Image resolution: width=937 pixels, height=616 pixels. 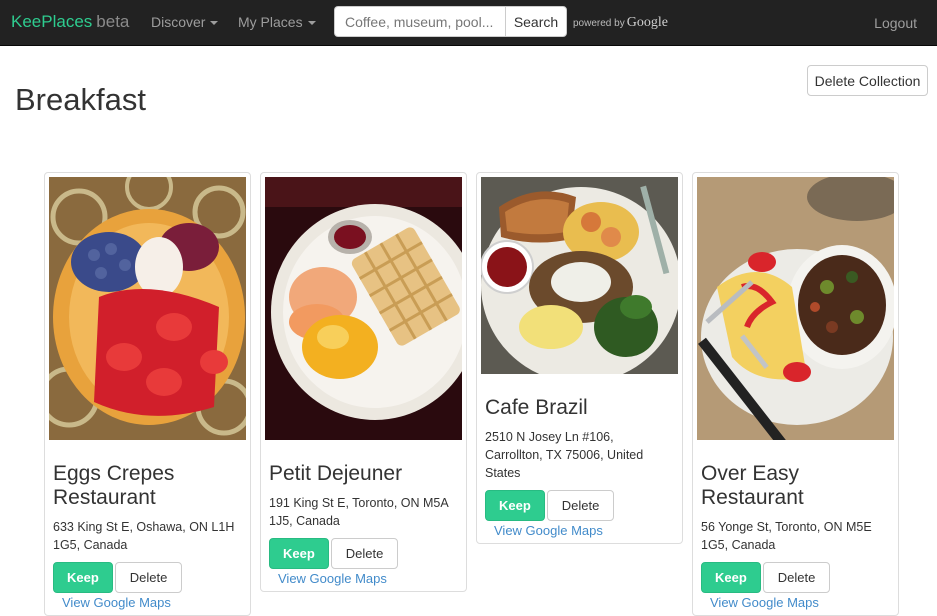 I want to click on google-logo: Google, so click(x=647, y=22).